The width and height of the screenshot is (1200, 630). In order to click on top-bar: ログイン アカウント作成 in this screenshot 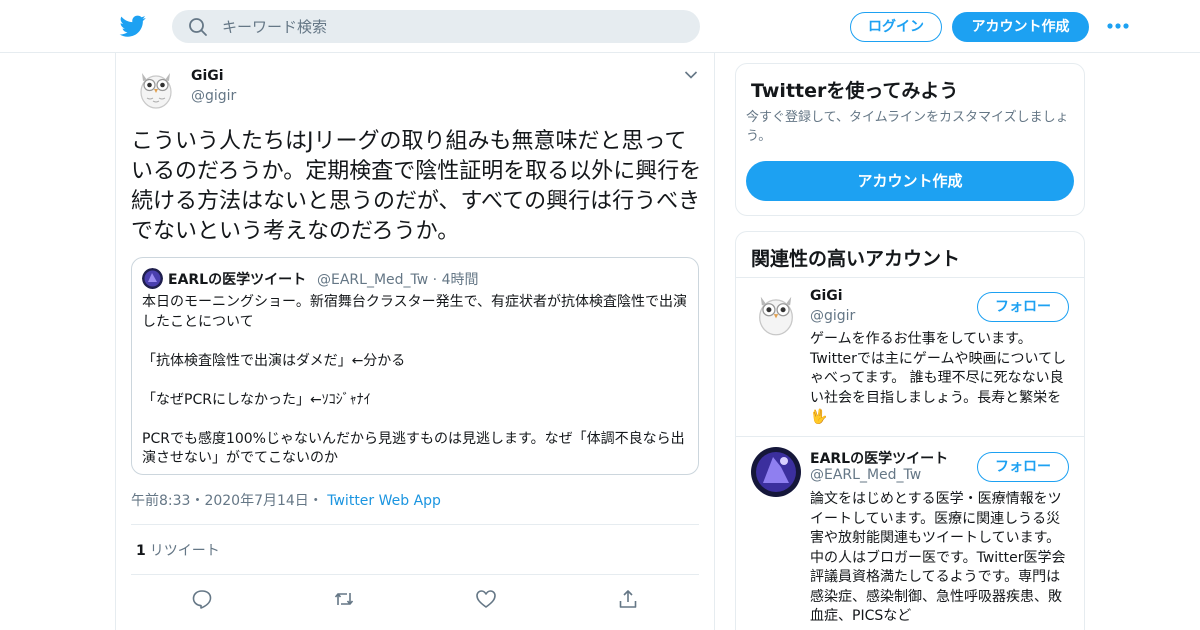, I will do `click(600, 26)`.